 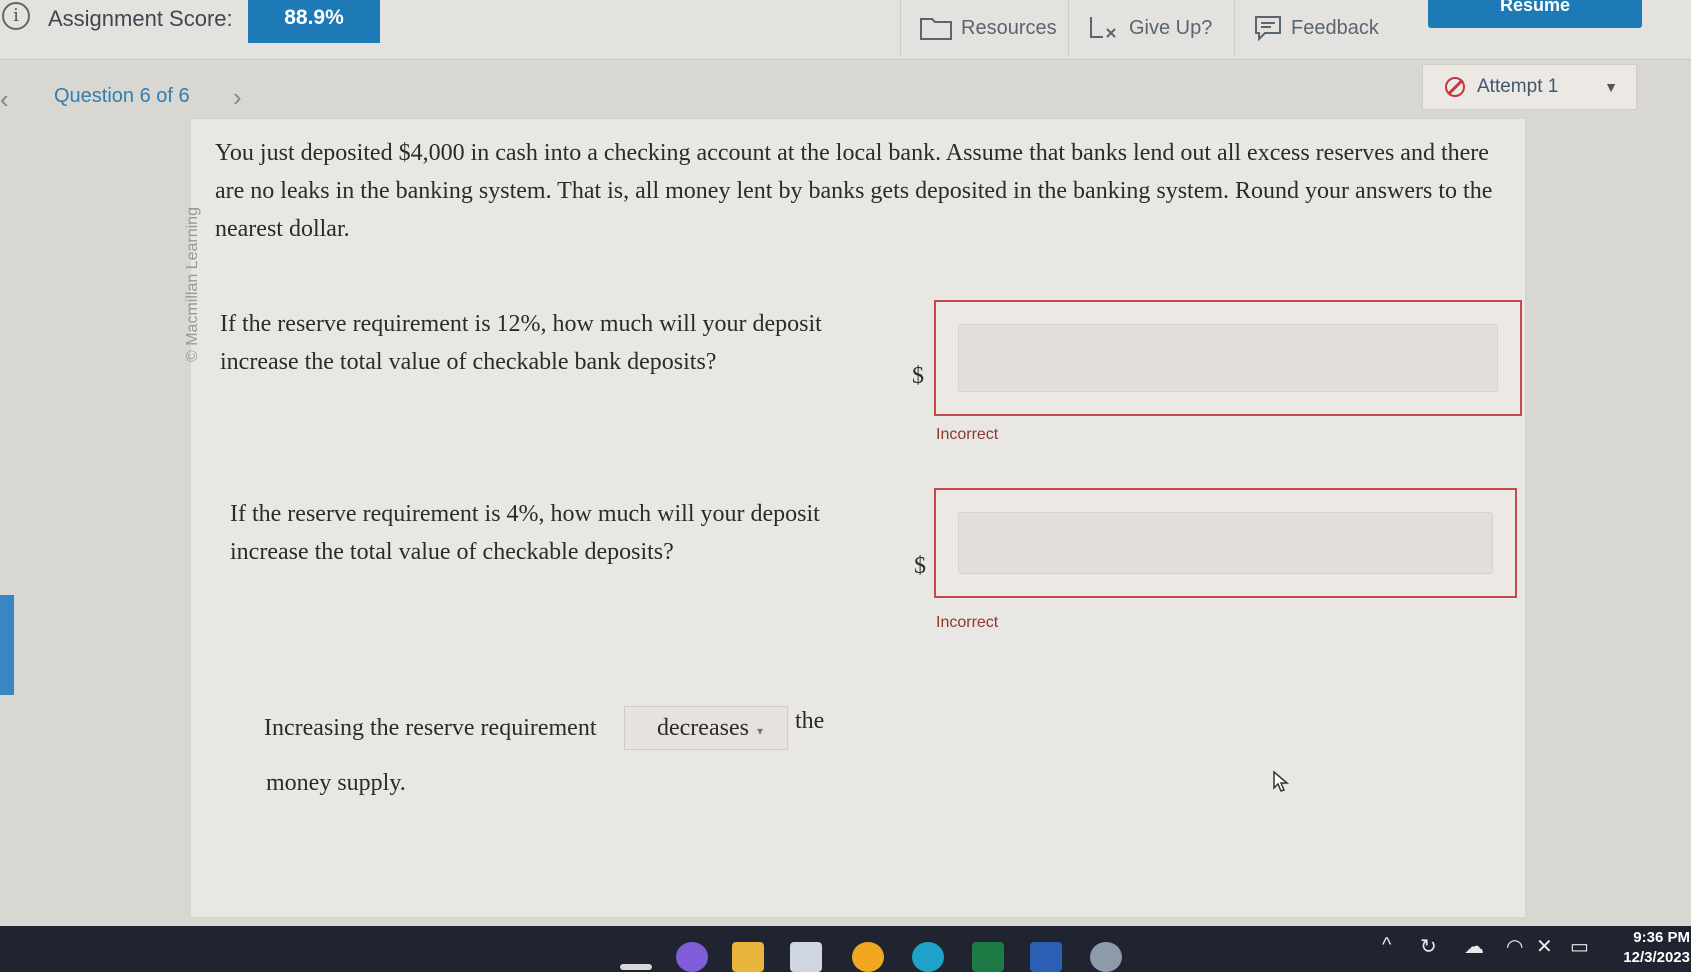 I want to click on feedback-label: Feedback, so click(x=1335, y=27).